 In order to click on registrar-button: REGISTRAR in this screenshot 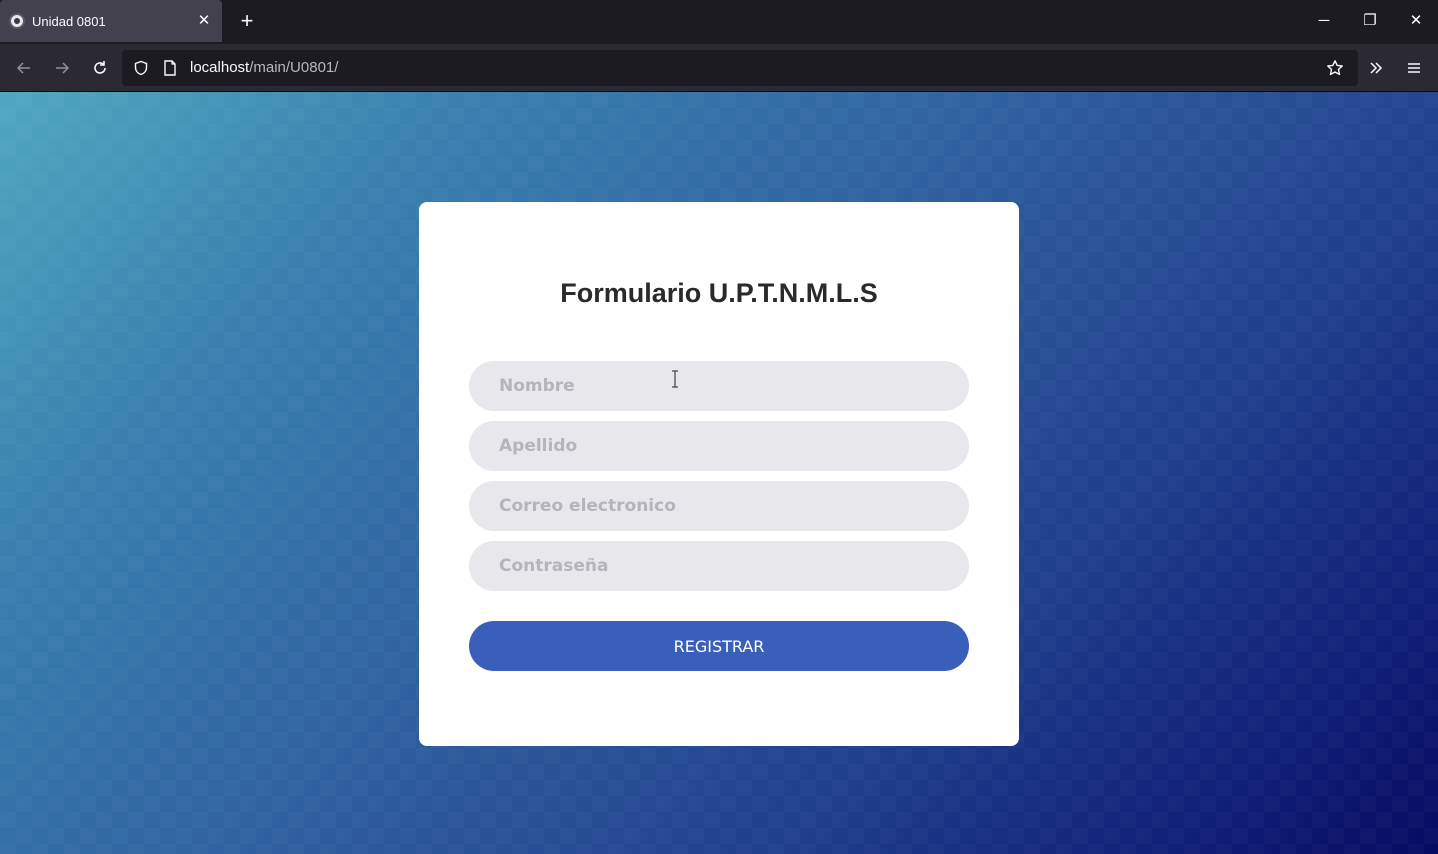, I will do `click(719, 646)`.